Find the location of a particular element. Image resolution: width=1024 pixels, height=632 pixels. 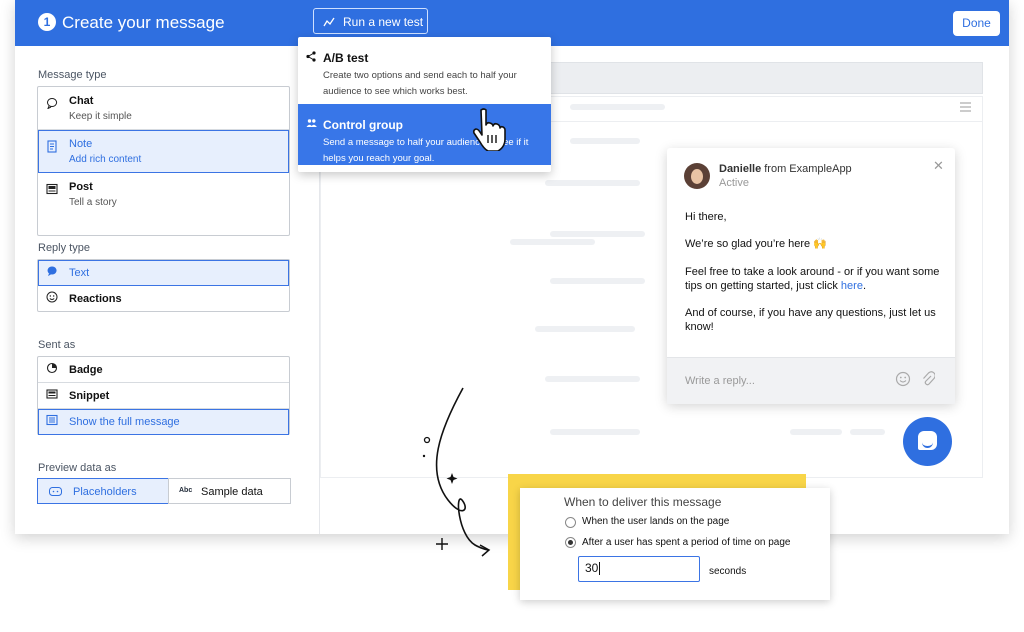

delivery-title: When to deliver this message is located at coordinates (643, 502).